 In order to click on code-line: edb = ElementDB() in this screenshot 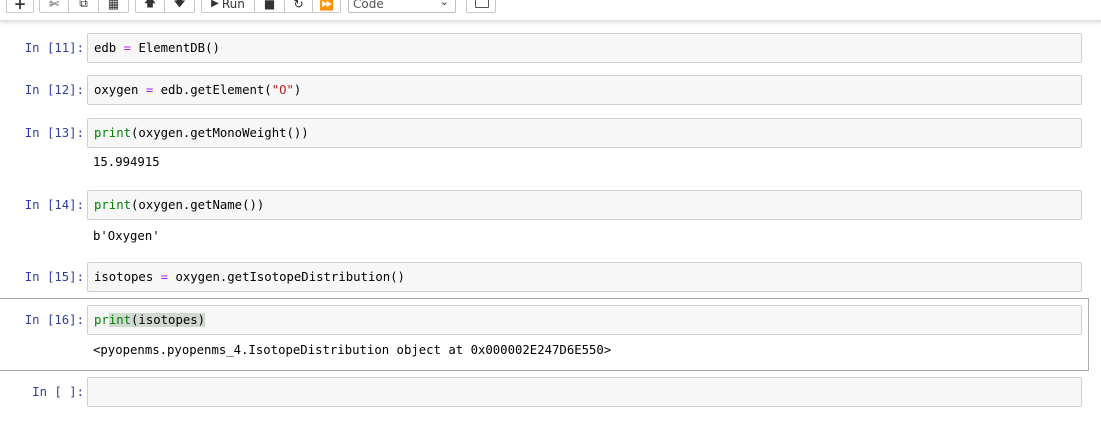, I will do `click(157, 48)`.